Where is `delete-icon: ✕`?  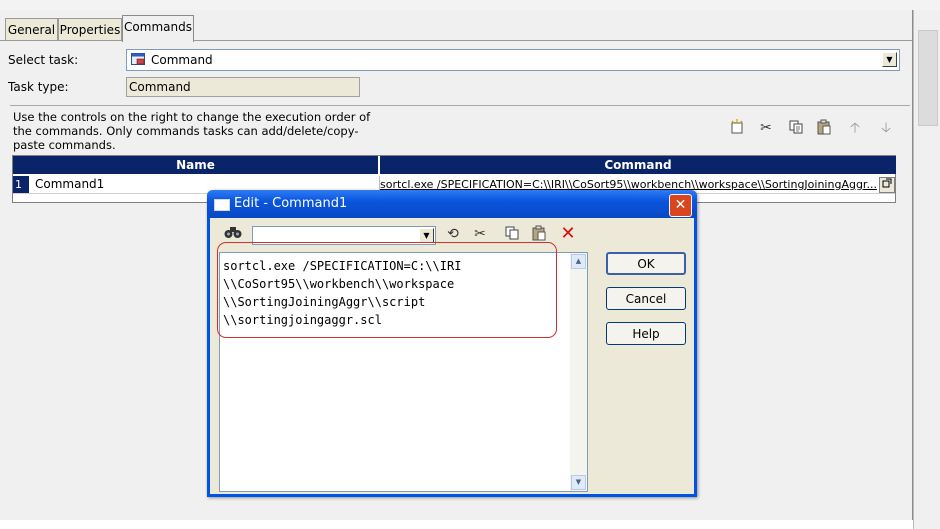
delete-icon: ✕ is located at coordinates (568, 234).